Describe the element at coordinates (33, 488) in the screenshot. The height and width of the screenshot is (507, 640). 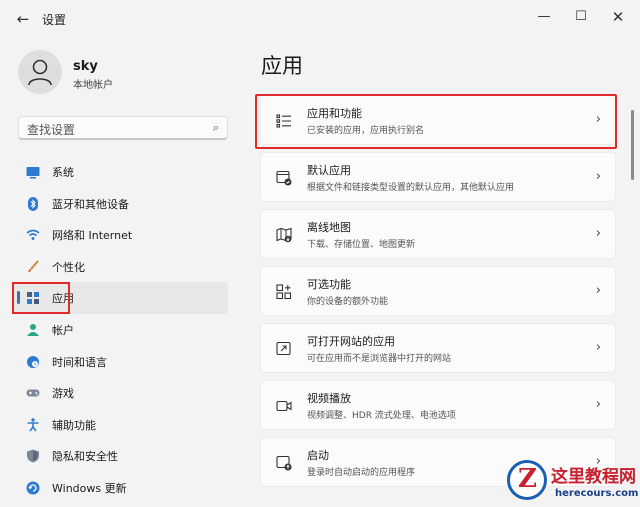
I see `update-icon` at that location.